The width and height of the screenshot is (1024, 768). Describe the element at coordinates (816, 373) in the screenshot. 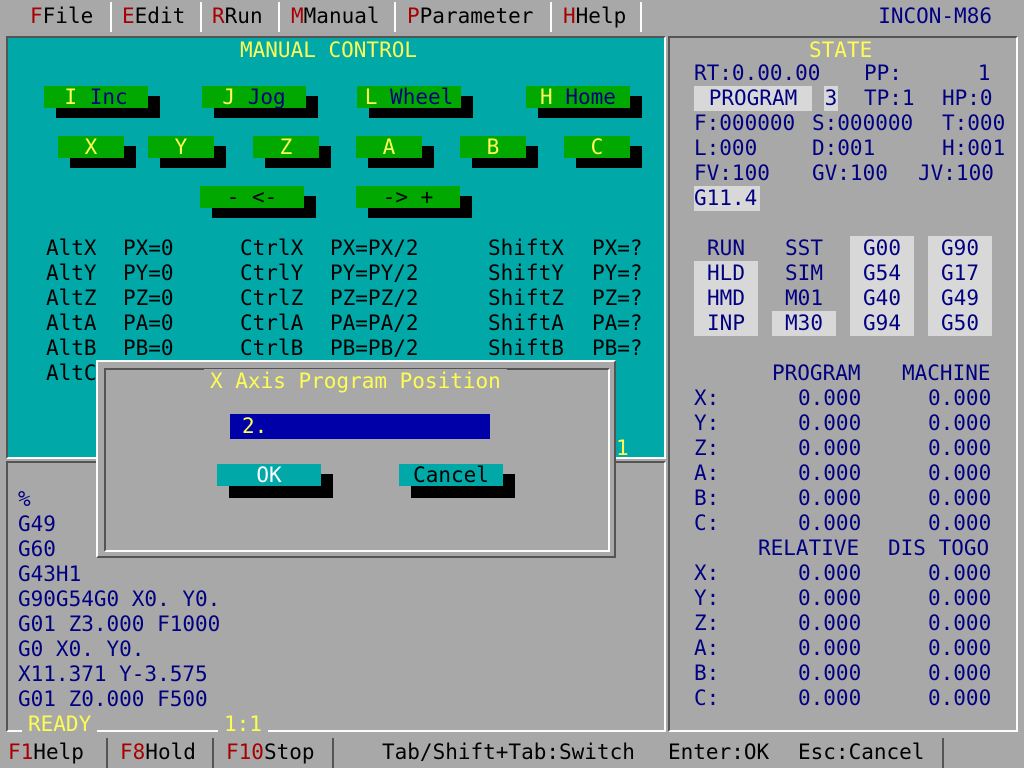

I see `program-header: PROGRAM` at that location.